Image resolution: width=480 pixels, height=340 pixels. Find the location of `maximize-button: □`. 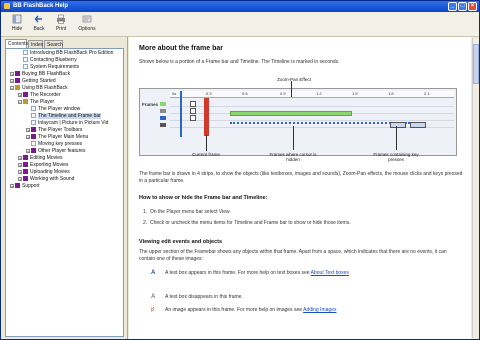

maximize-button: □ is located at coordinates (462, 6).